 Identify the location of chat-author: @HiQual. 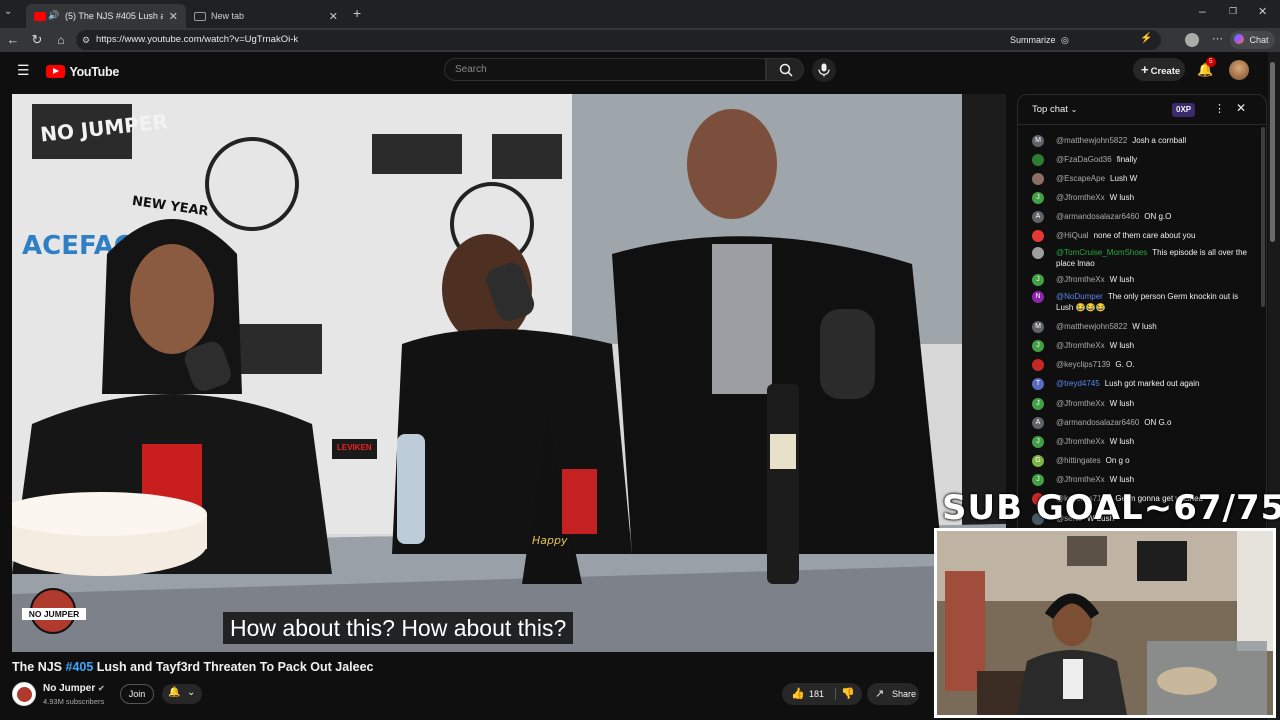
(1072, 235).